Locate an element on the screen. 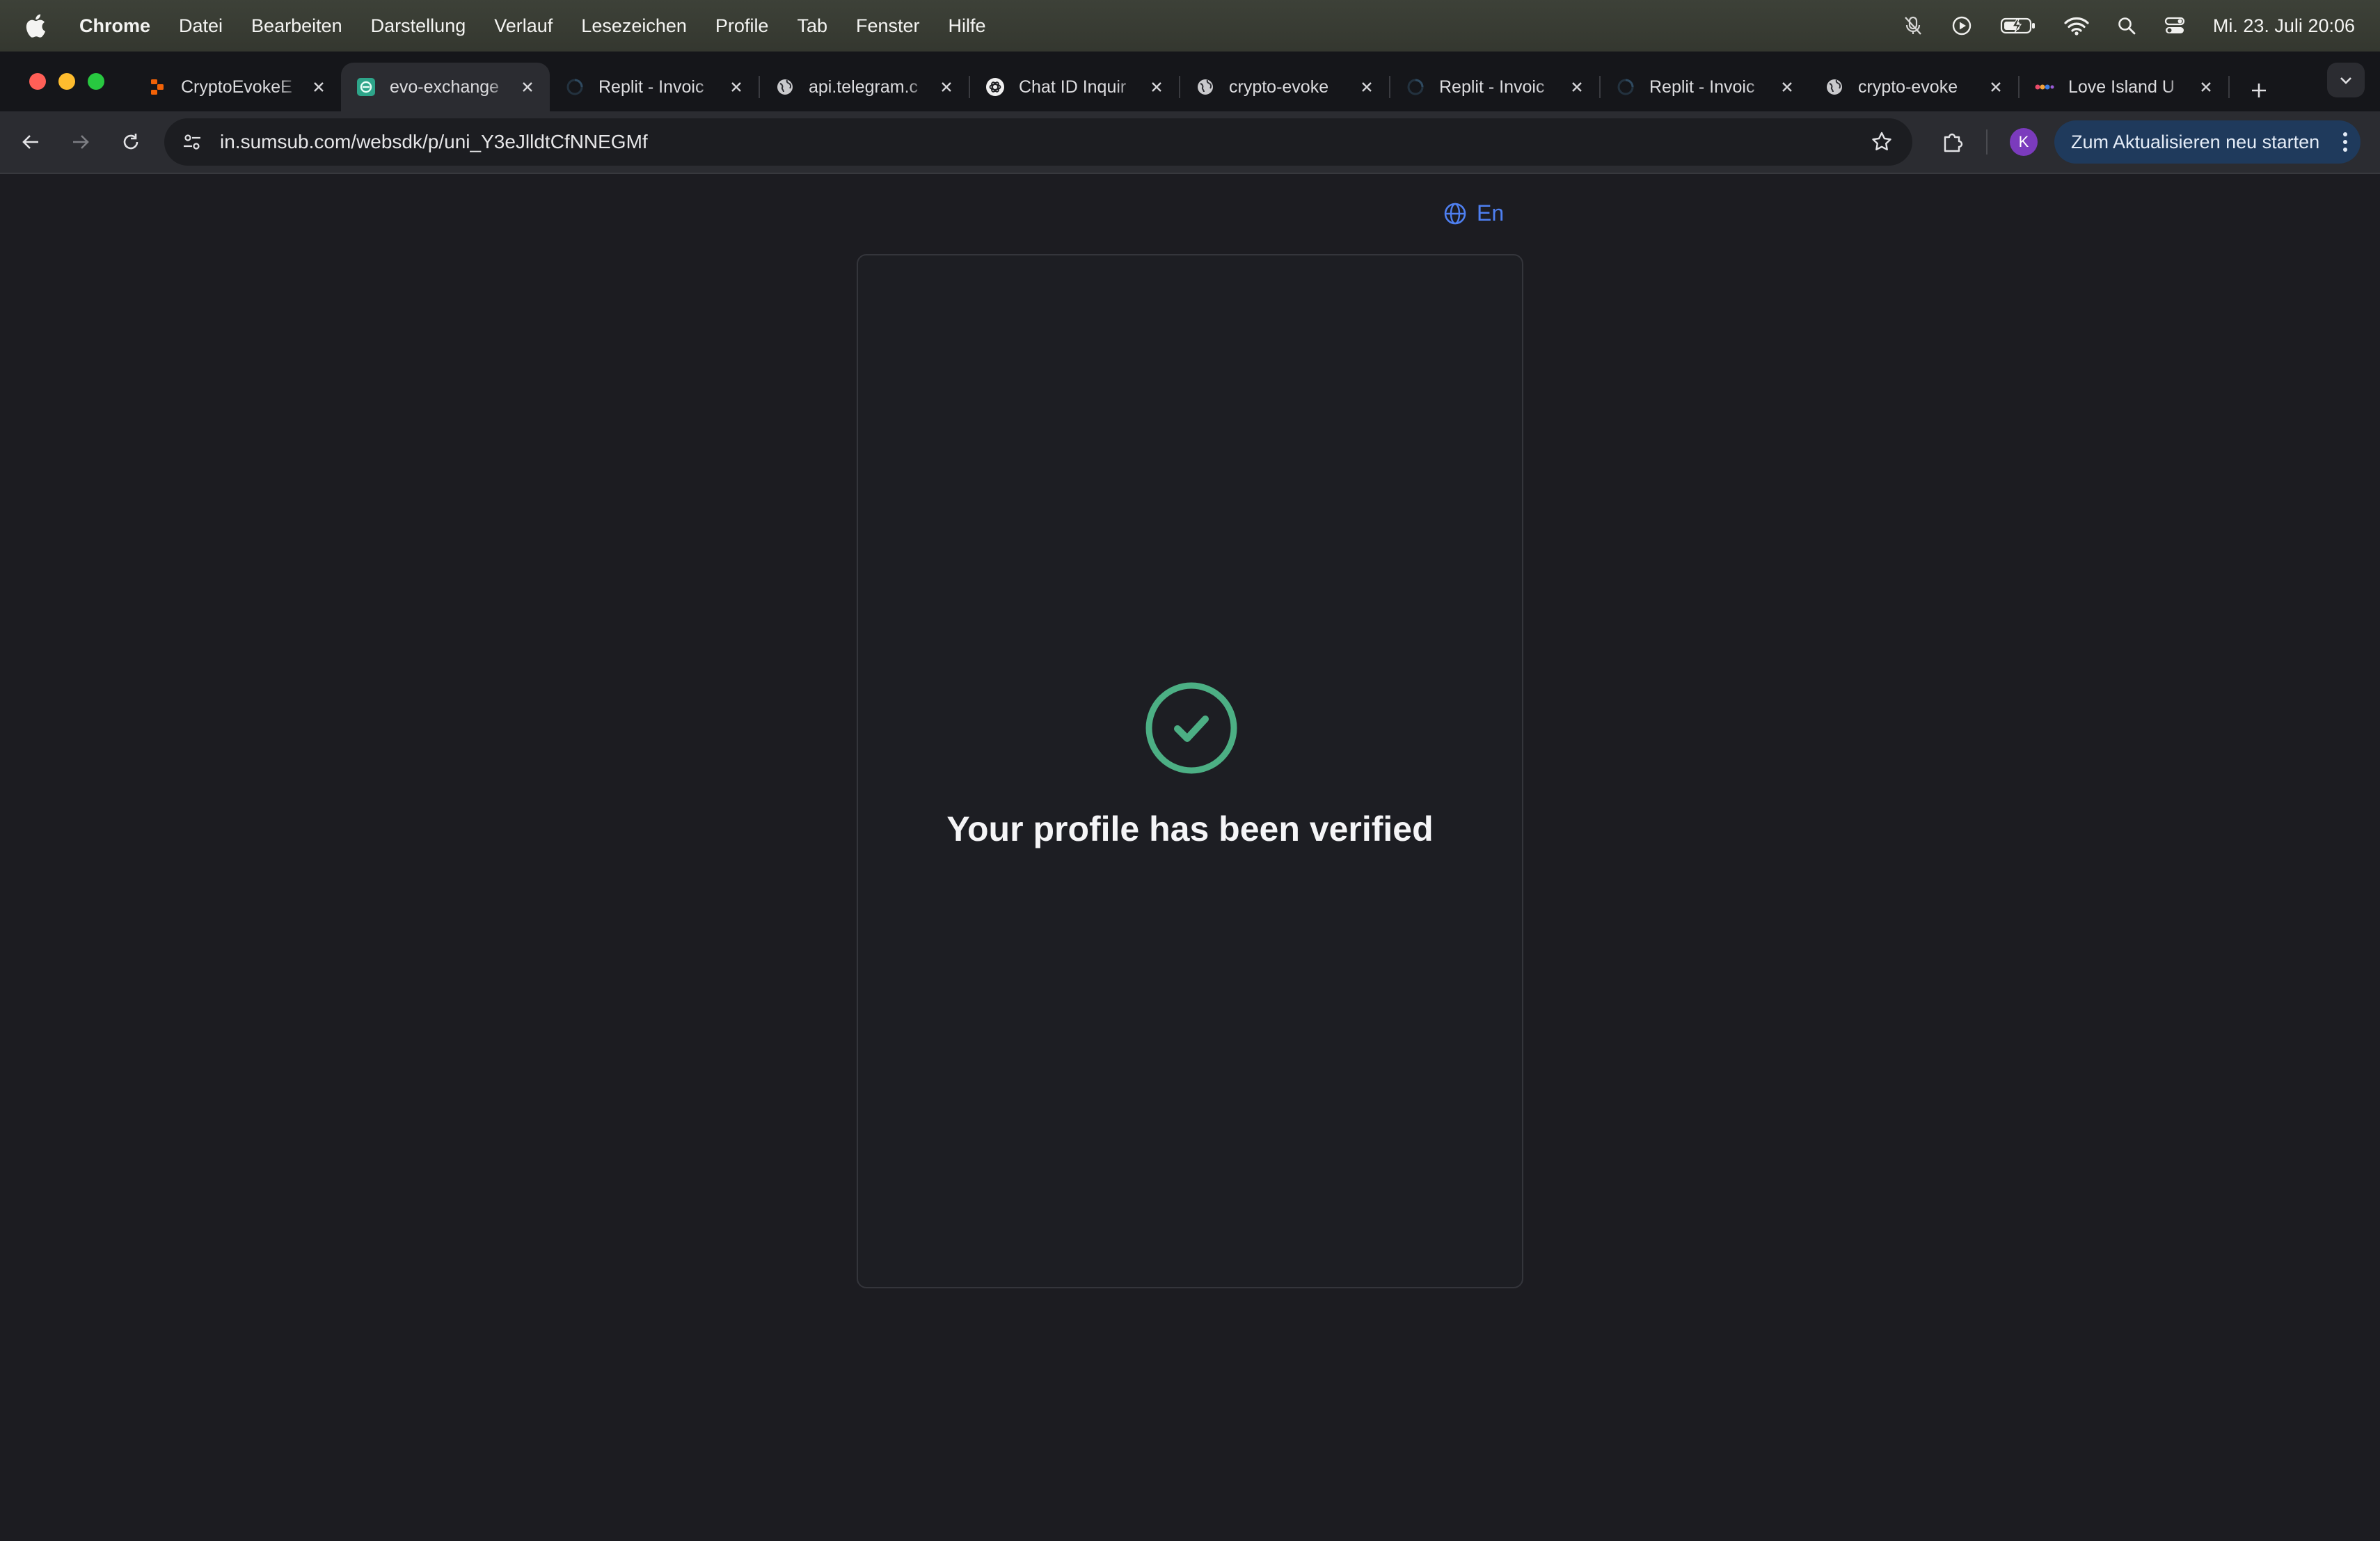 The height and width of the screenshot is (1541, 2380). tab-evo-exchange: evo-exchange is located at coordinates (446, 87).